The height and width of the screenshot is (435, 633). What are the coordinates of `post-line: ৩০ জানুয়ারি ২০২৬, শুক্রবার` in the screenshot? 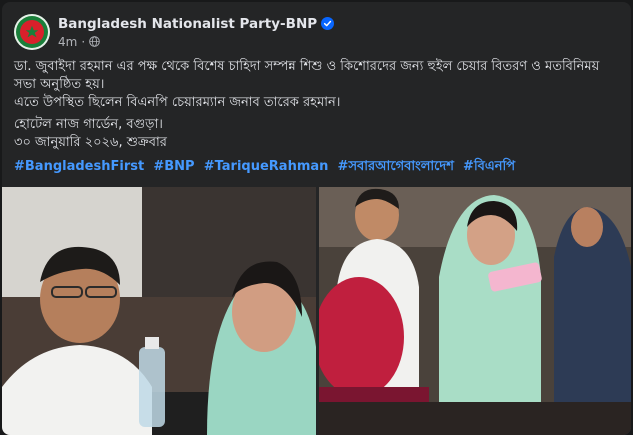 It's located at (90, 142).